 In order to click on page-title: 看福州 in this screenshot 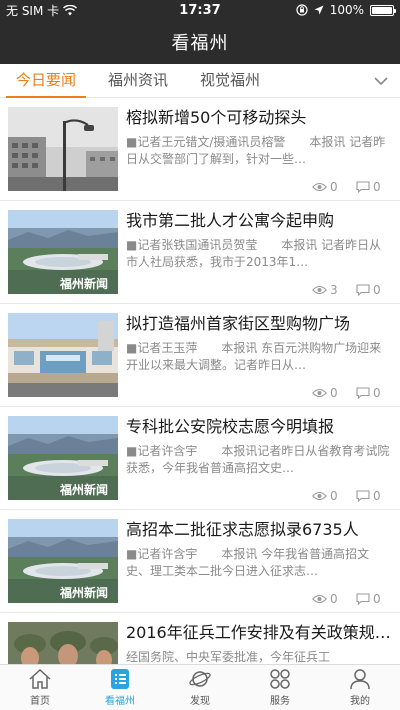, I will do `click(200, 43)`.